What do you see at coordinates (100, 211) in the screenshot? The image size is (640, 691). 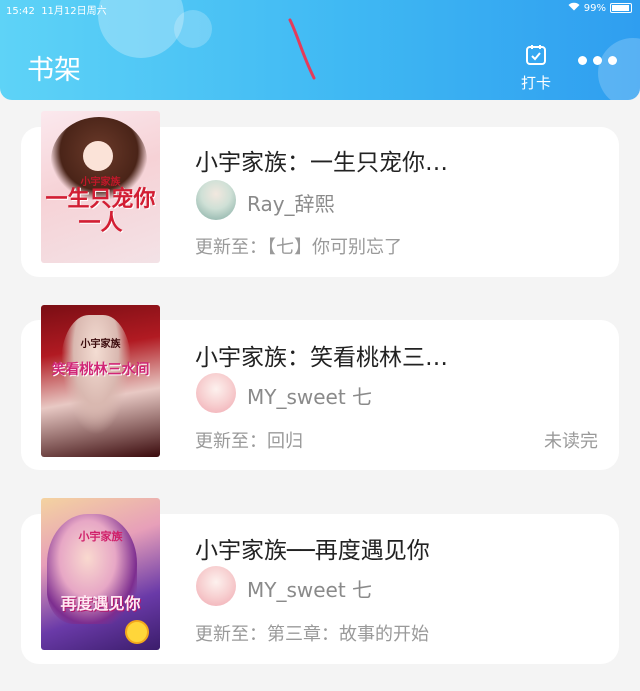 I see `cover-text: 一生只宠你一人` at bounding box center [100, 211].